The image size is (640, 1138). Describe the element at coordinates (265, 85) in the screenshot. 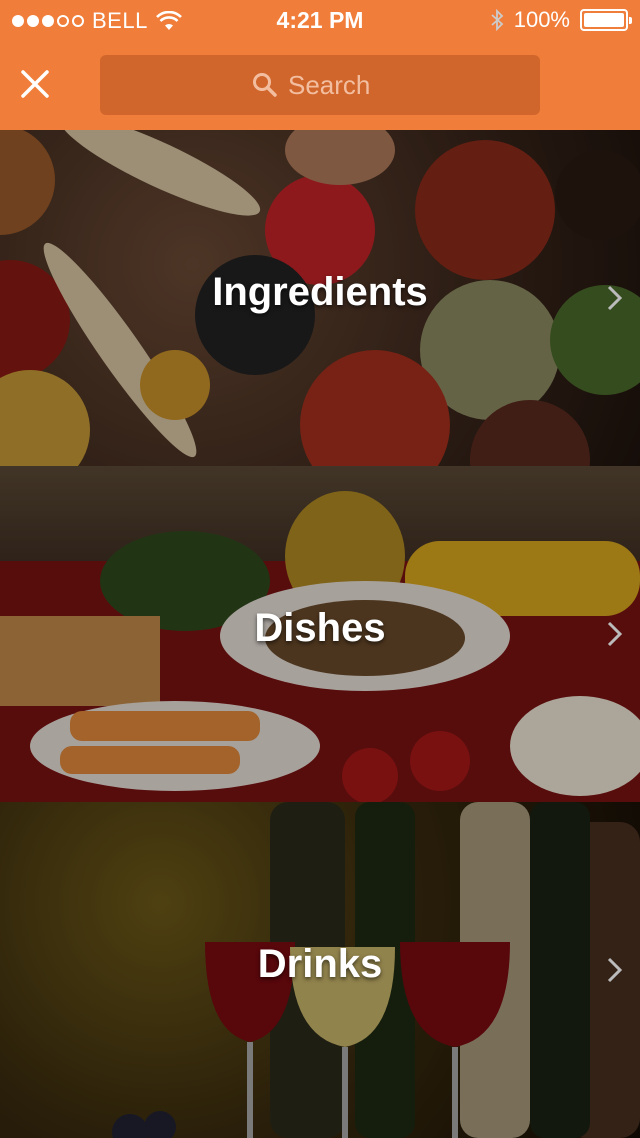

I see `search-icon` at that location.